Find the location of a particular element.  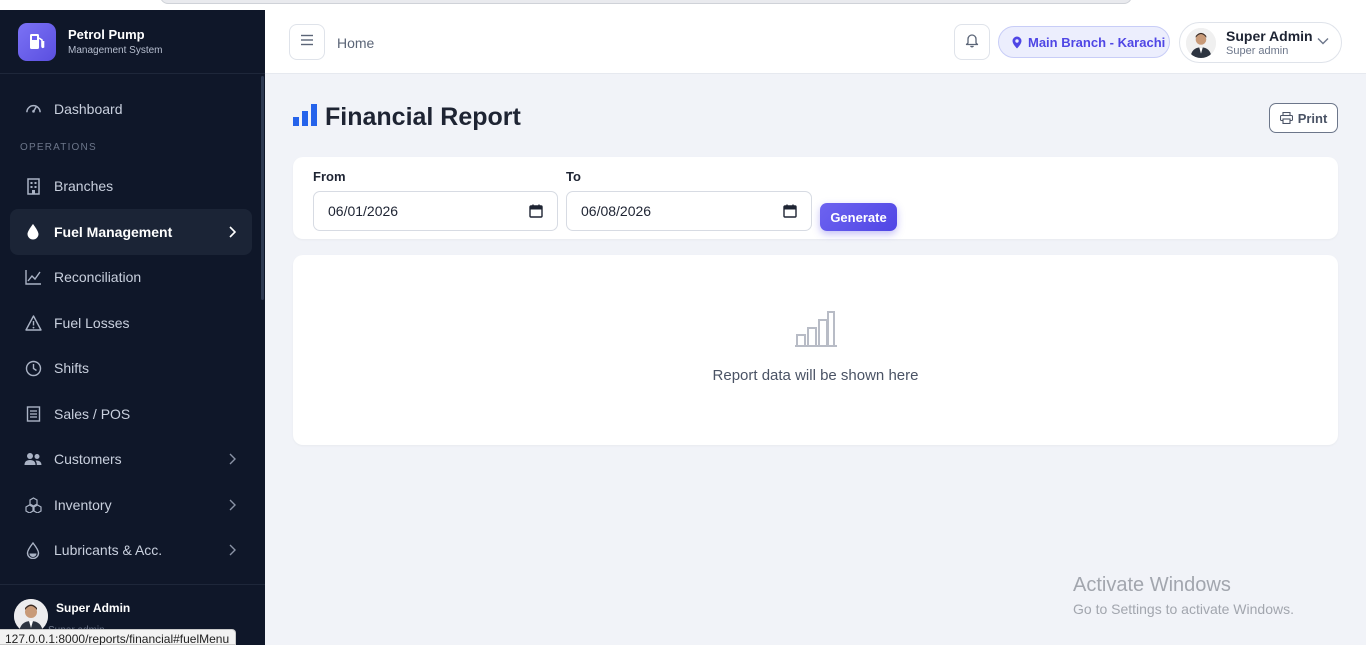

branch-name: Main Branch - Karachi is located at coordinates (1097, 42).